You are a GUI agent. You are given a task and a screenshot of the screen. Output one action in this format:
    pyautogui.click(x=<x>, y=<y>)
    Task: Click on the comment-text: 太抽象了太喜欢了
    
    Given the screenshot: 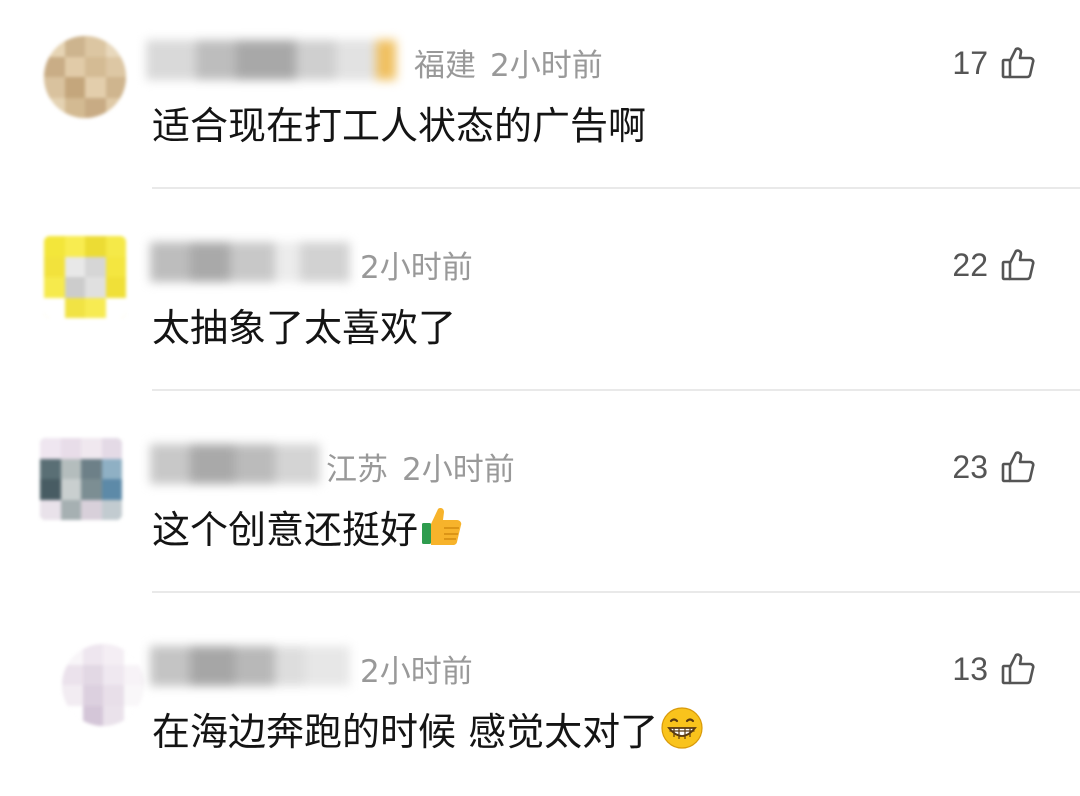 What is the action you would take?
    pyautogui.click(x=304, y=324)
    